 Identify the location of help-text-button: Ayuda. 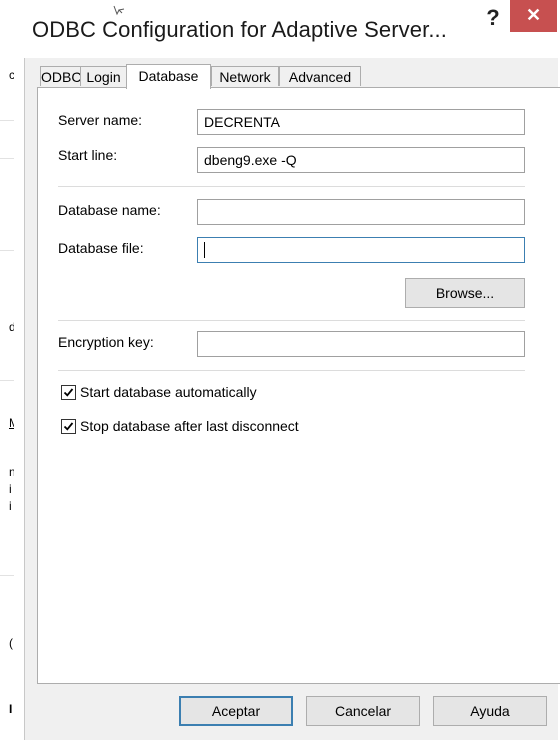
(490, 711).